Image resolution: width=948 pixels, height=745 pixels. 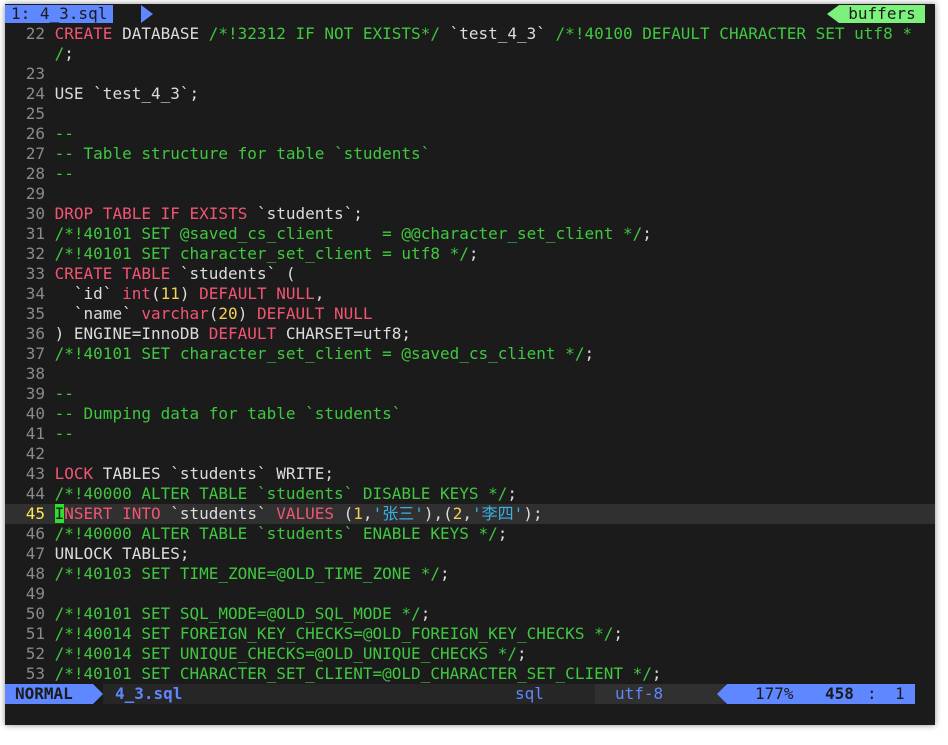 What do you see at coordinates (498, 513) in the screenshot?
I see `code-token: '李四'` at bounding box center [498, 513].